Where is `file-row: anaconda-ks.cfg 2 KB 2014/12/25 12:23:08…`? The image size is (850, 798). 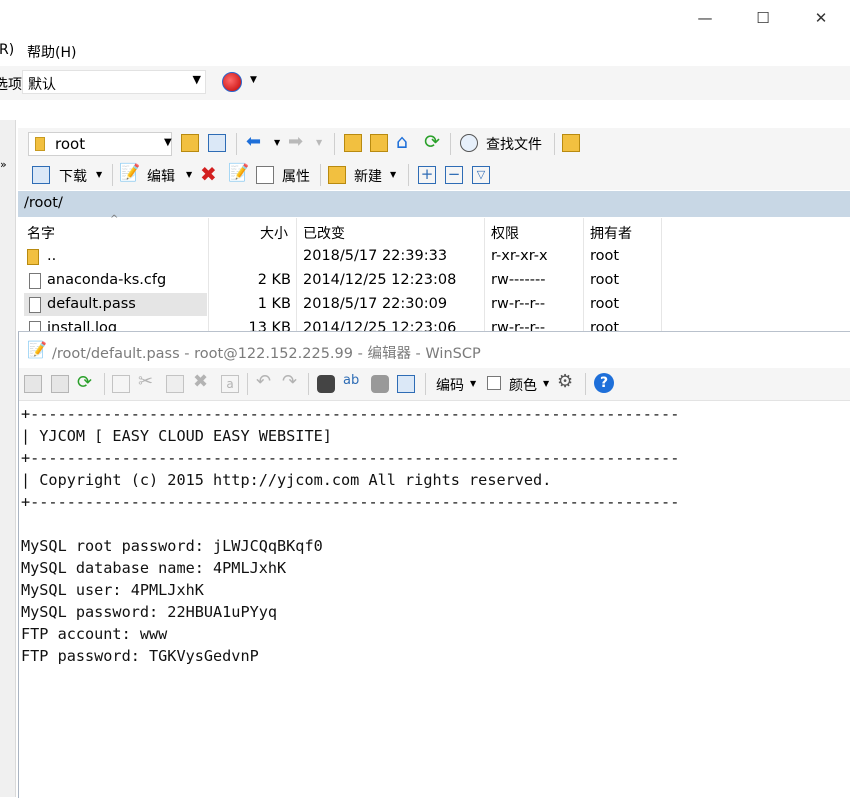 file-row: anaconda-ks.cfg 2 KB 2014/12/25 12:23:08… is located at coordinates (434, 281).